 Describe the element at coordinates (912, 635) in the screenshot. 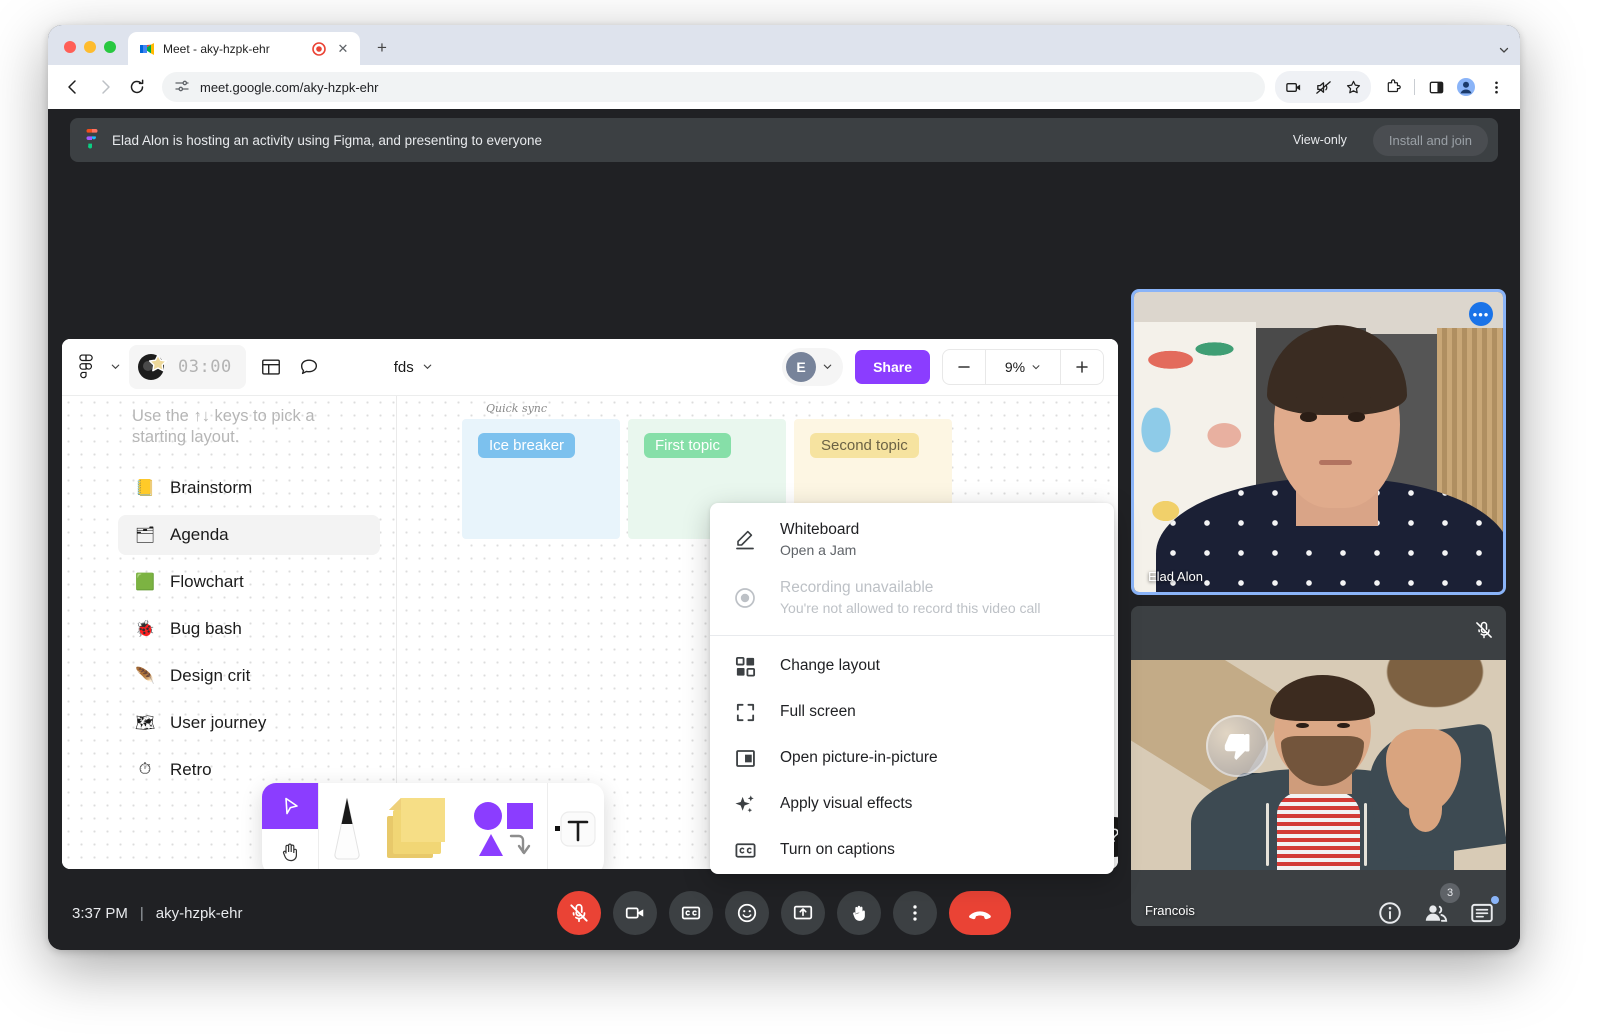

I see `menu-divider` at that location.